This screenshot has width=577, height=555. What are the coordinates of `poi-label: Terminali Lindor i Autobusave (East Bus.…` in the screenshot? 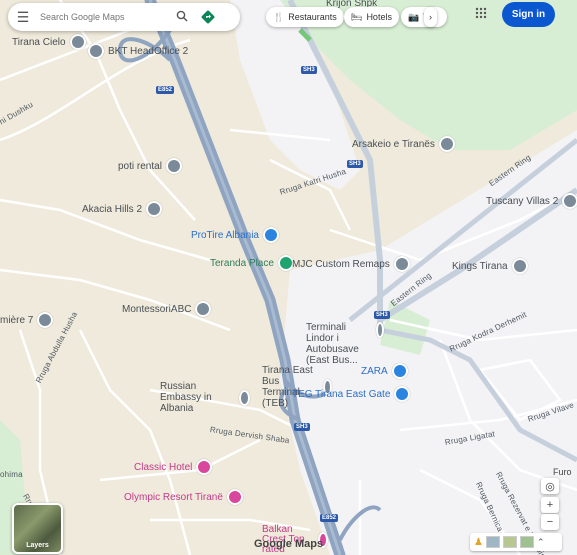 It's located at (332, 344).